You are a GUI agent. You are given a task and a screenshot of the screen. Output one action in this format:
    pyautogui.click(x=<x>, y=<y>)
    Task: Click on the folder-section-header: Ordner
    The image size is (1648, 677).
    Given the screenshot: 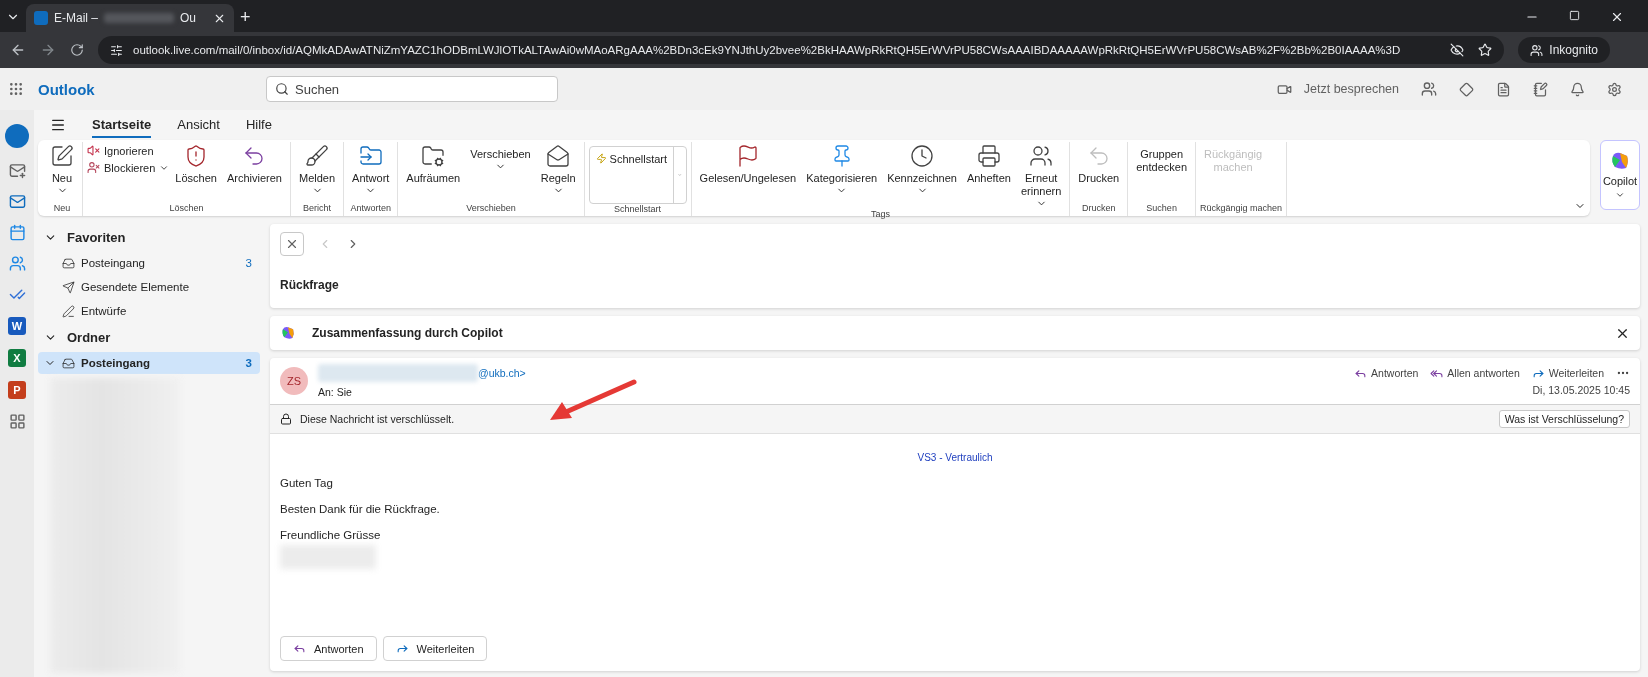 What is the action you would take?
    pyautogui.click(x=149, y=337)
    